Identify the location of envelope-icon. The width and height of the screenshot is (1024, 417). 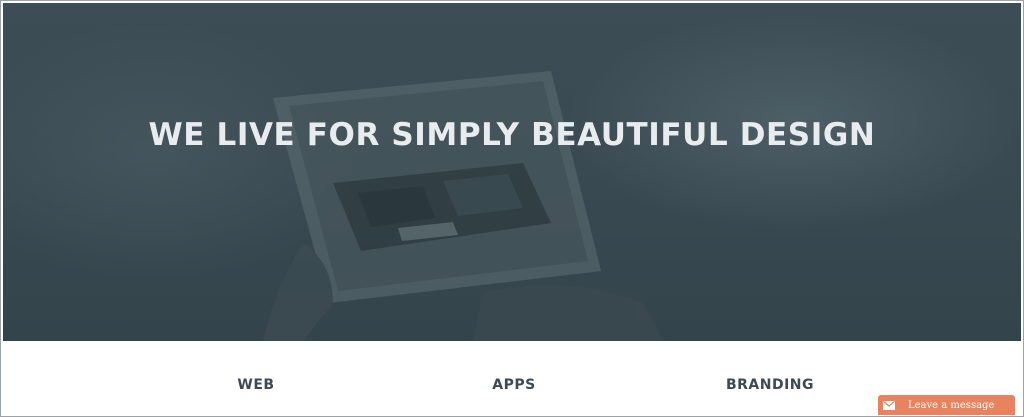
(889, 405).